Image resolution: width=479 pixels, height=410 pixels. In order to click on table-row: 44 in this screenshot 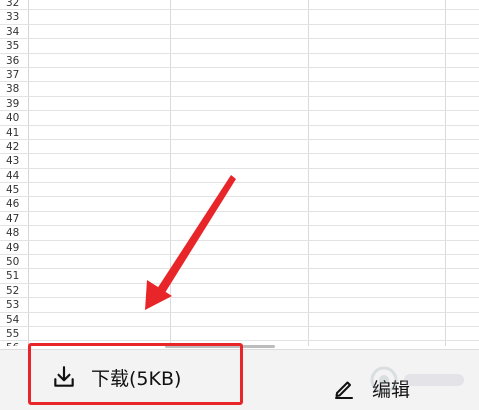, I will do `click(239, 176)`.